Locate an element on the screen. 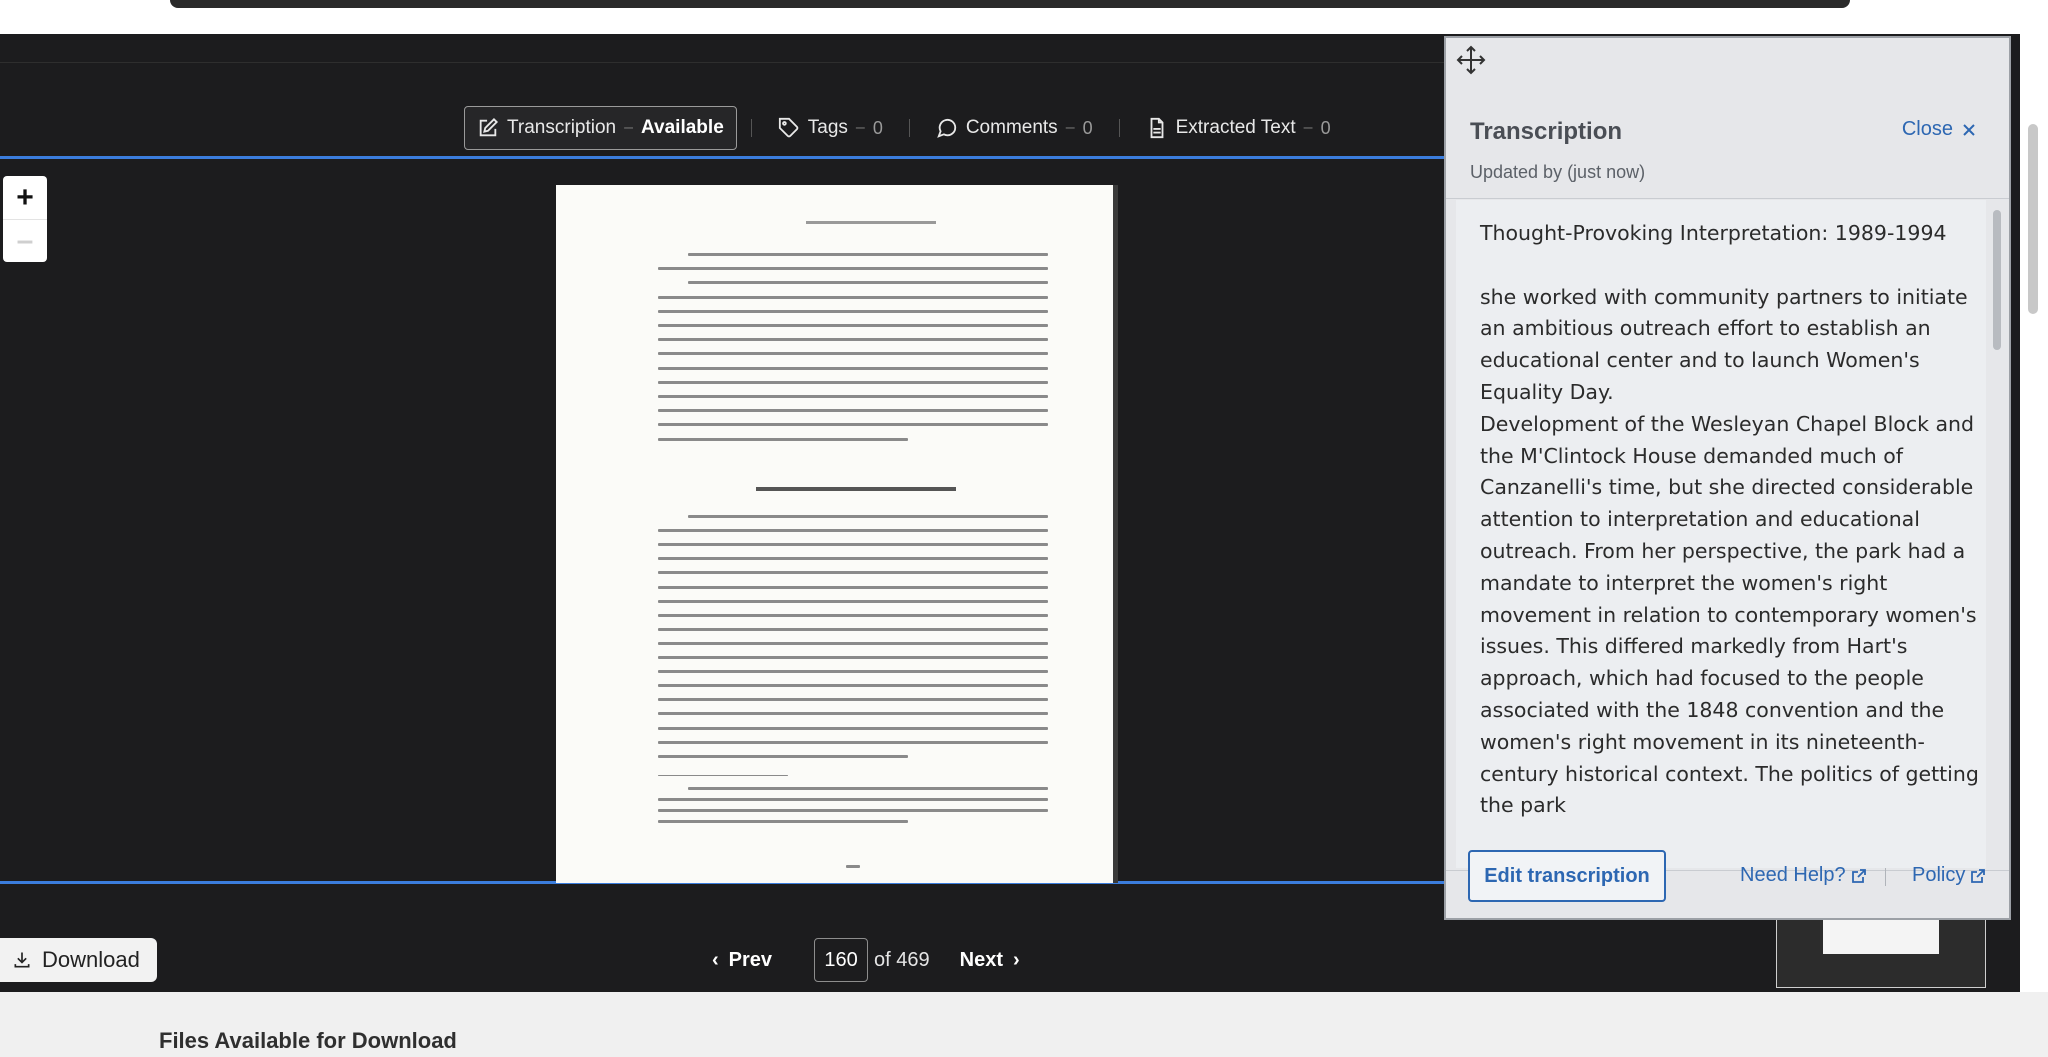  comment-icon is located at coordinates (946, 128).